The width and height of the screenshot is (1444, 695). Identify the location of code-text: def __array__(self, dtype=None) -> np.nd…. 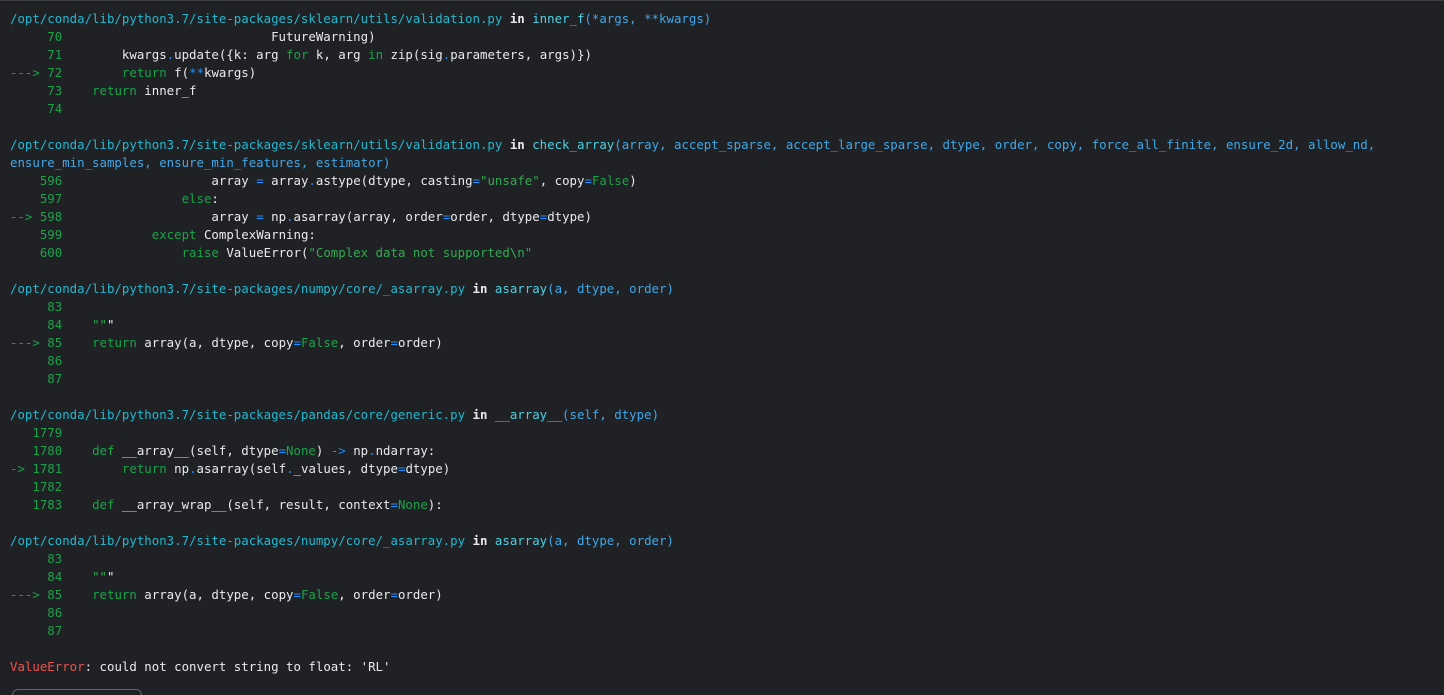
(264, 450).